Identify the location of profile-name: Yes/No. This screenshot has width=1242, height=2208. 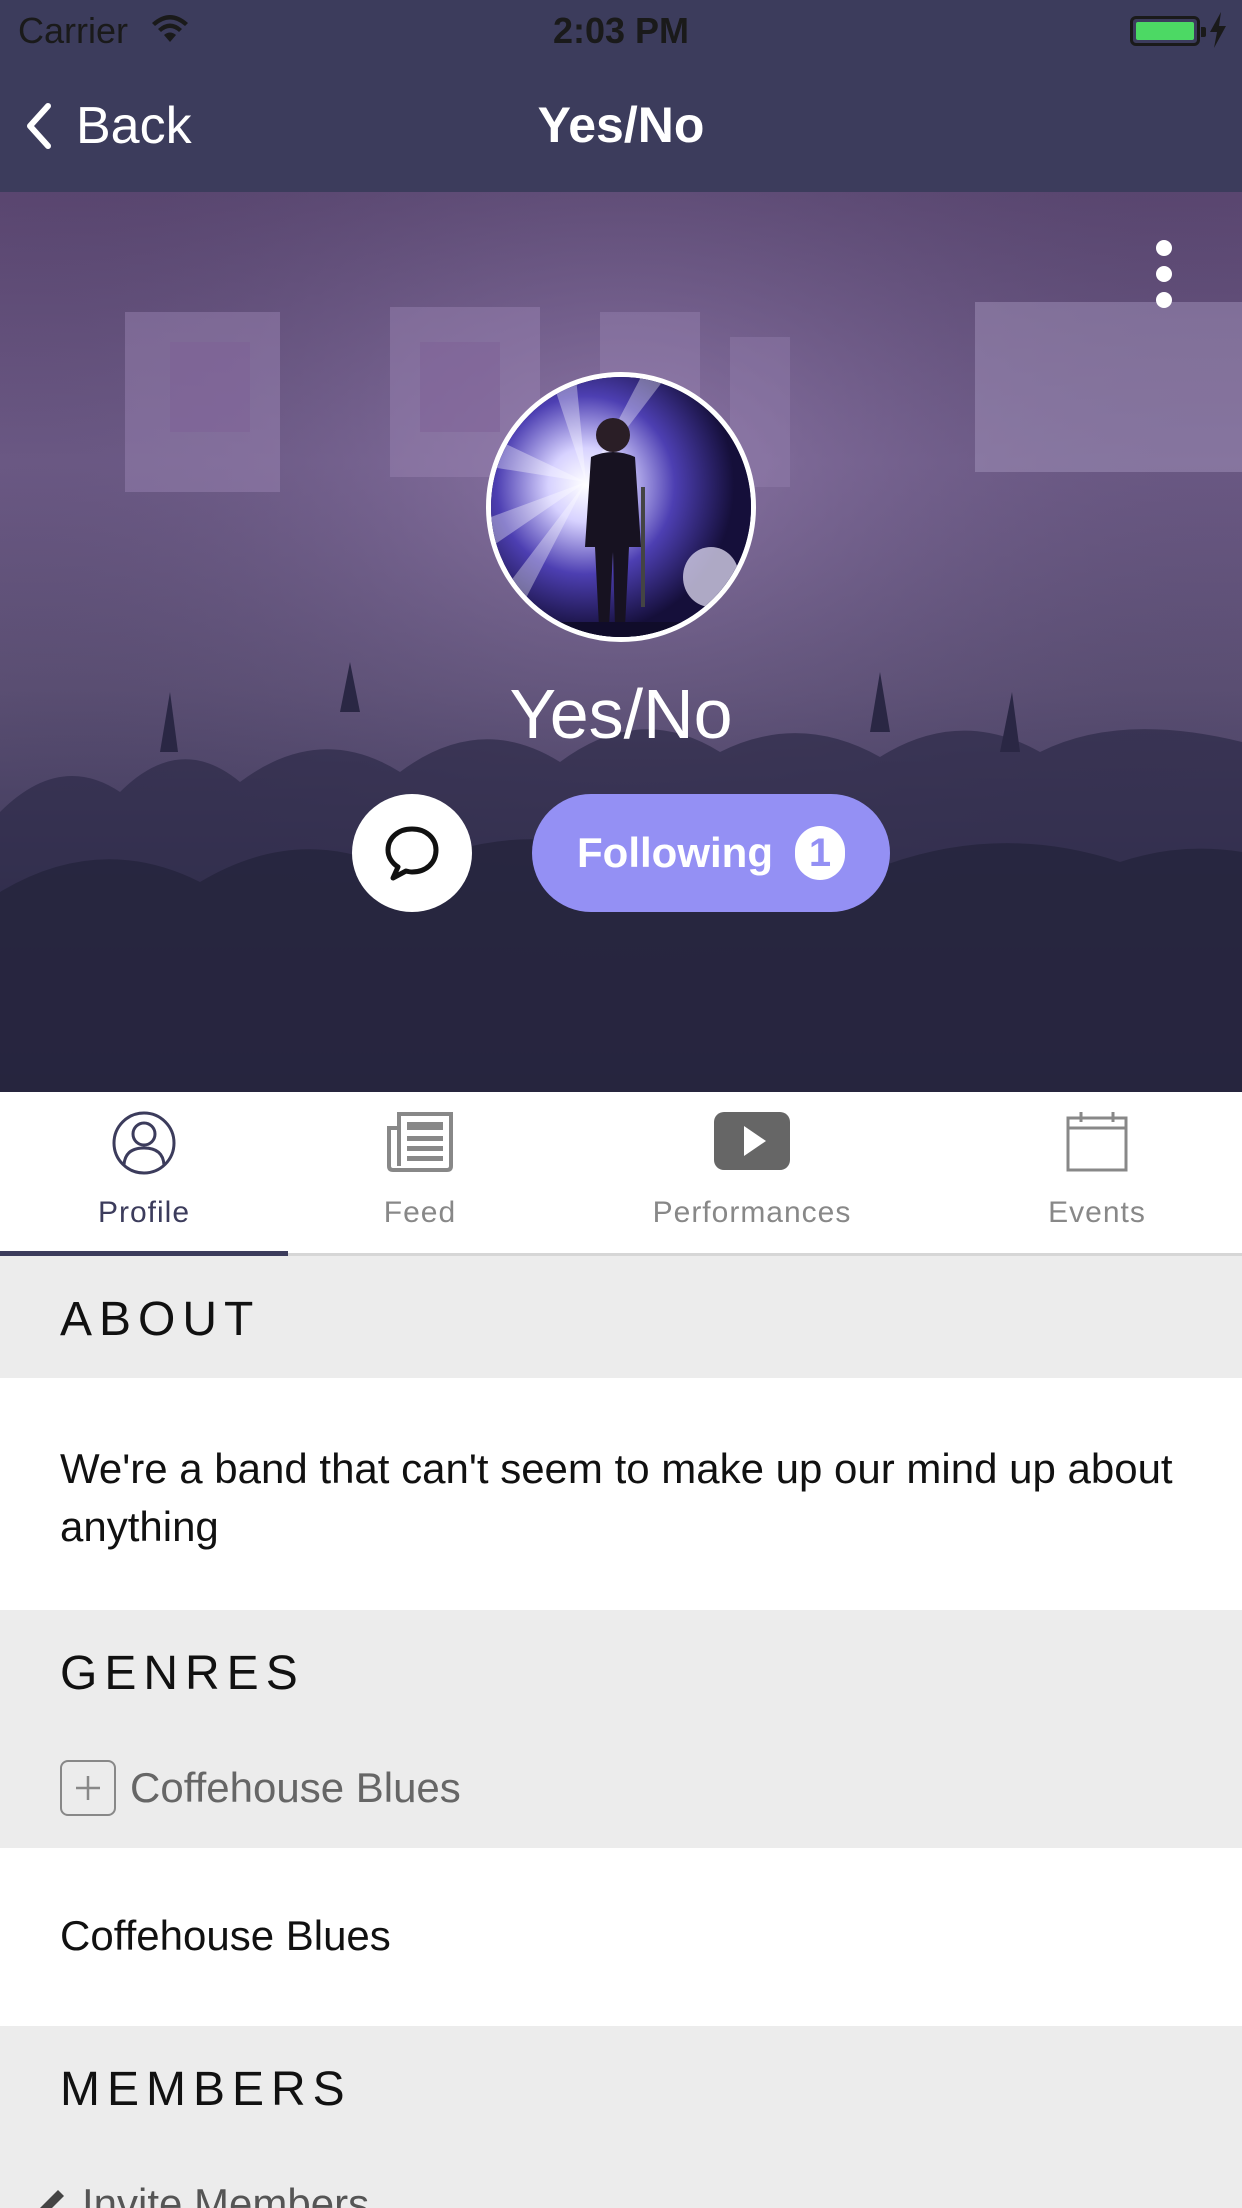
(621, 714).